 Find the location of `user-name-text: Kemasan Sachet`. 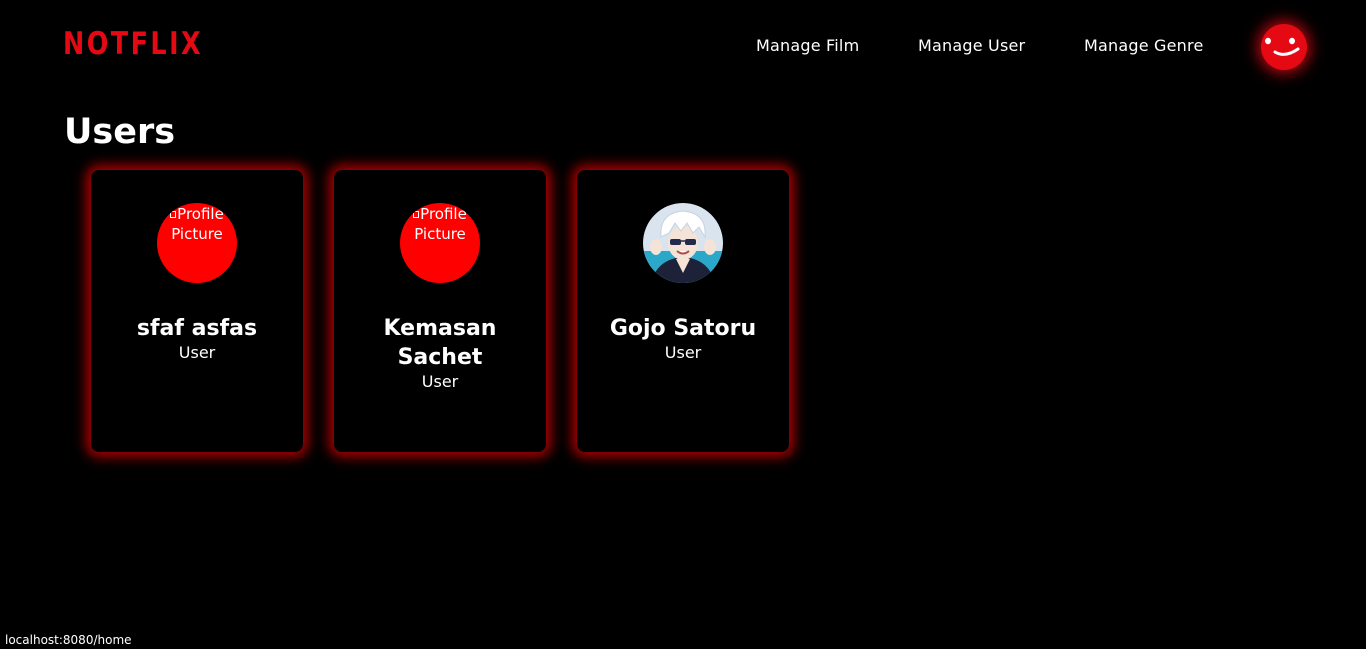

user-name-text: Kemasan Sachet is located at coordinates (440, 343).